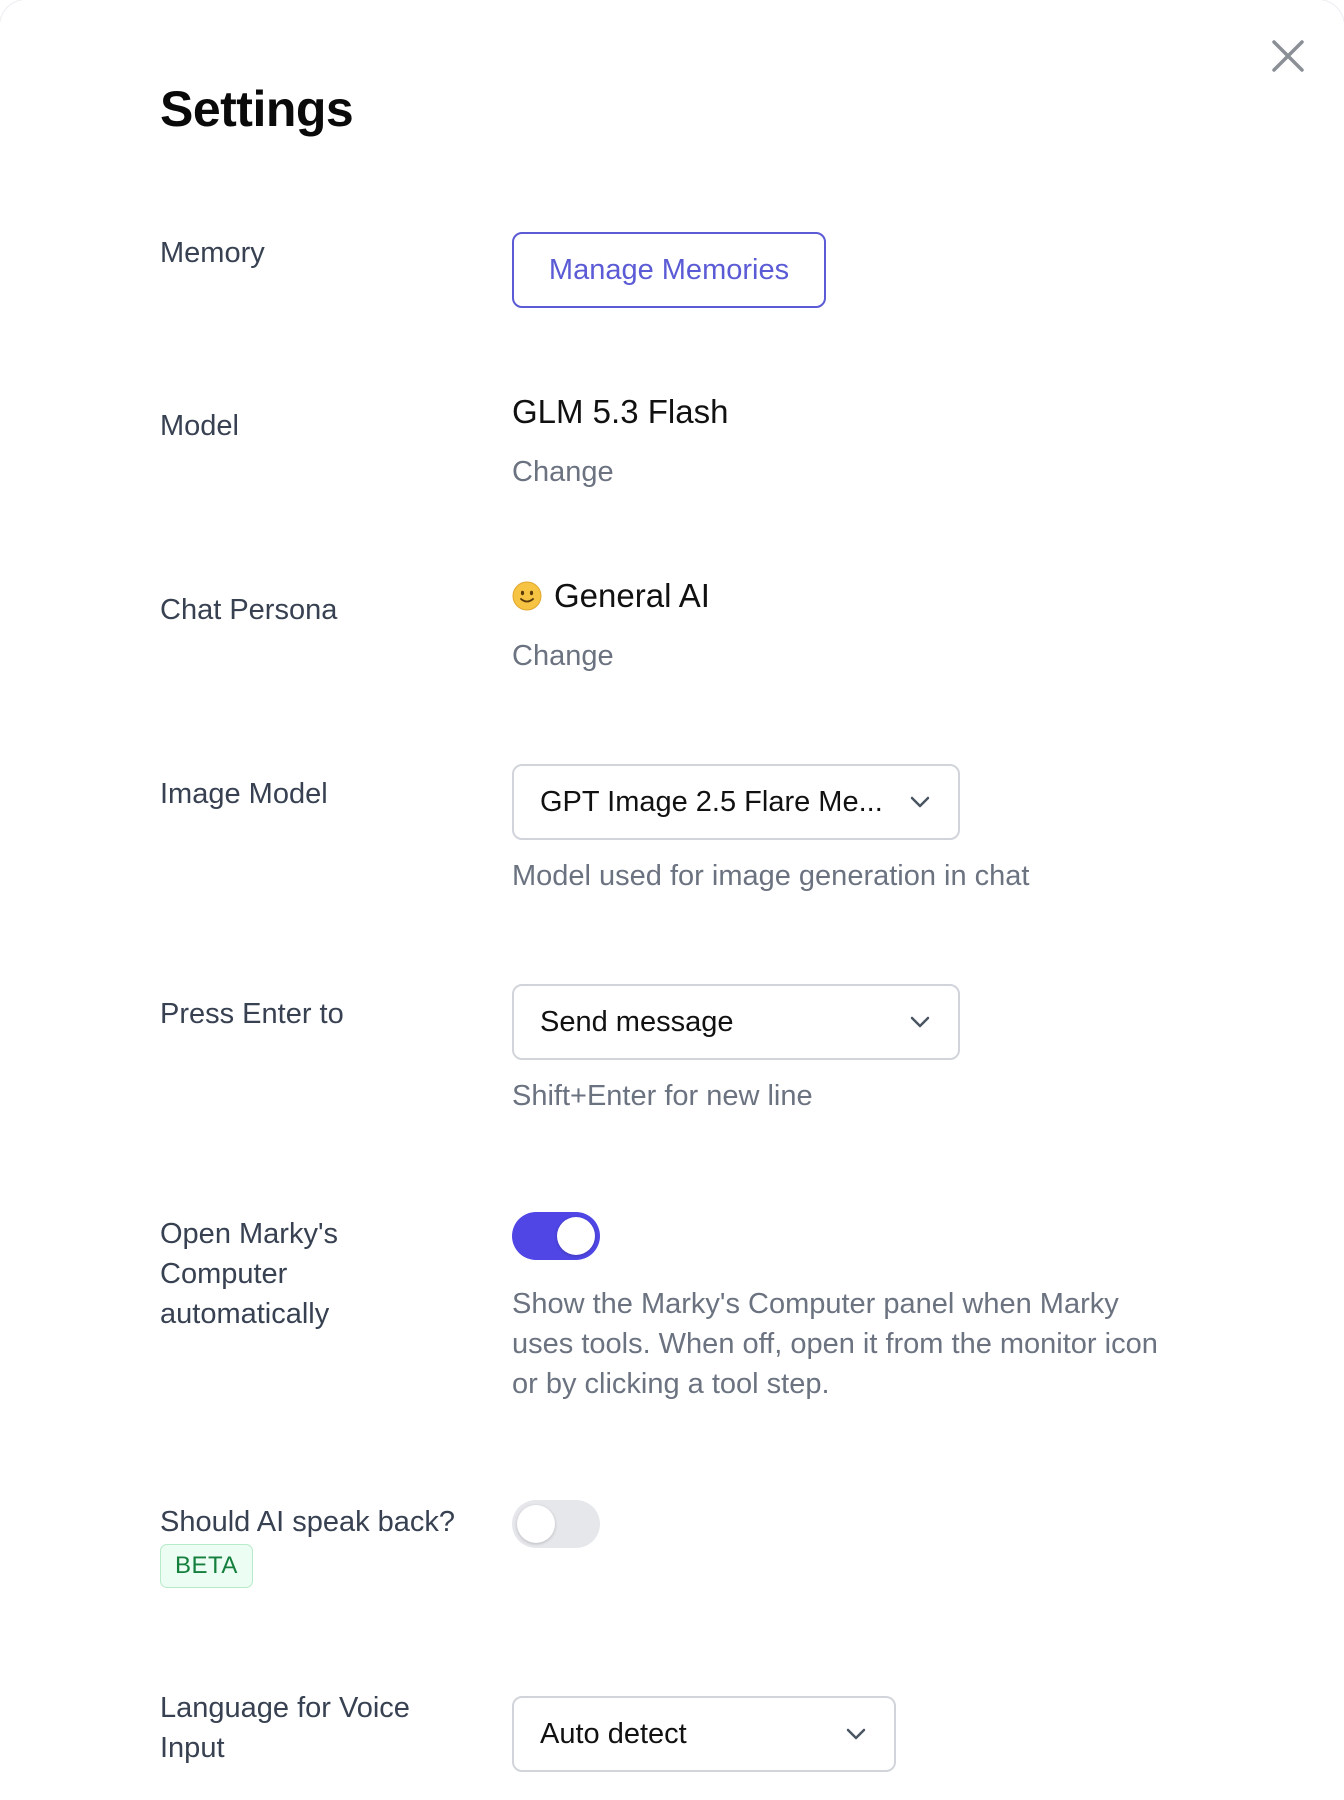  Describe the element at coordinates (637, 1021) in the screenshot. I see `enter-action-selected: Send message` at that location.